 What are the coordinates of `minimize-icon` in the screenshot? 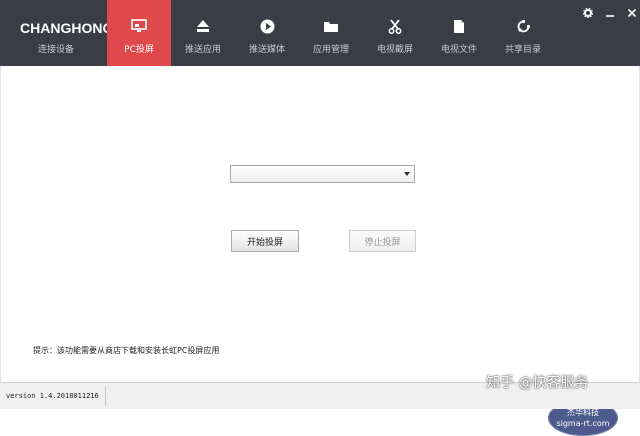 It's located at (610, 13).